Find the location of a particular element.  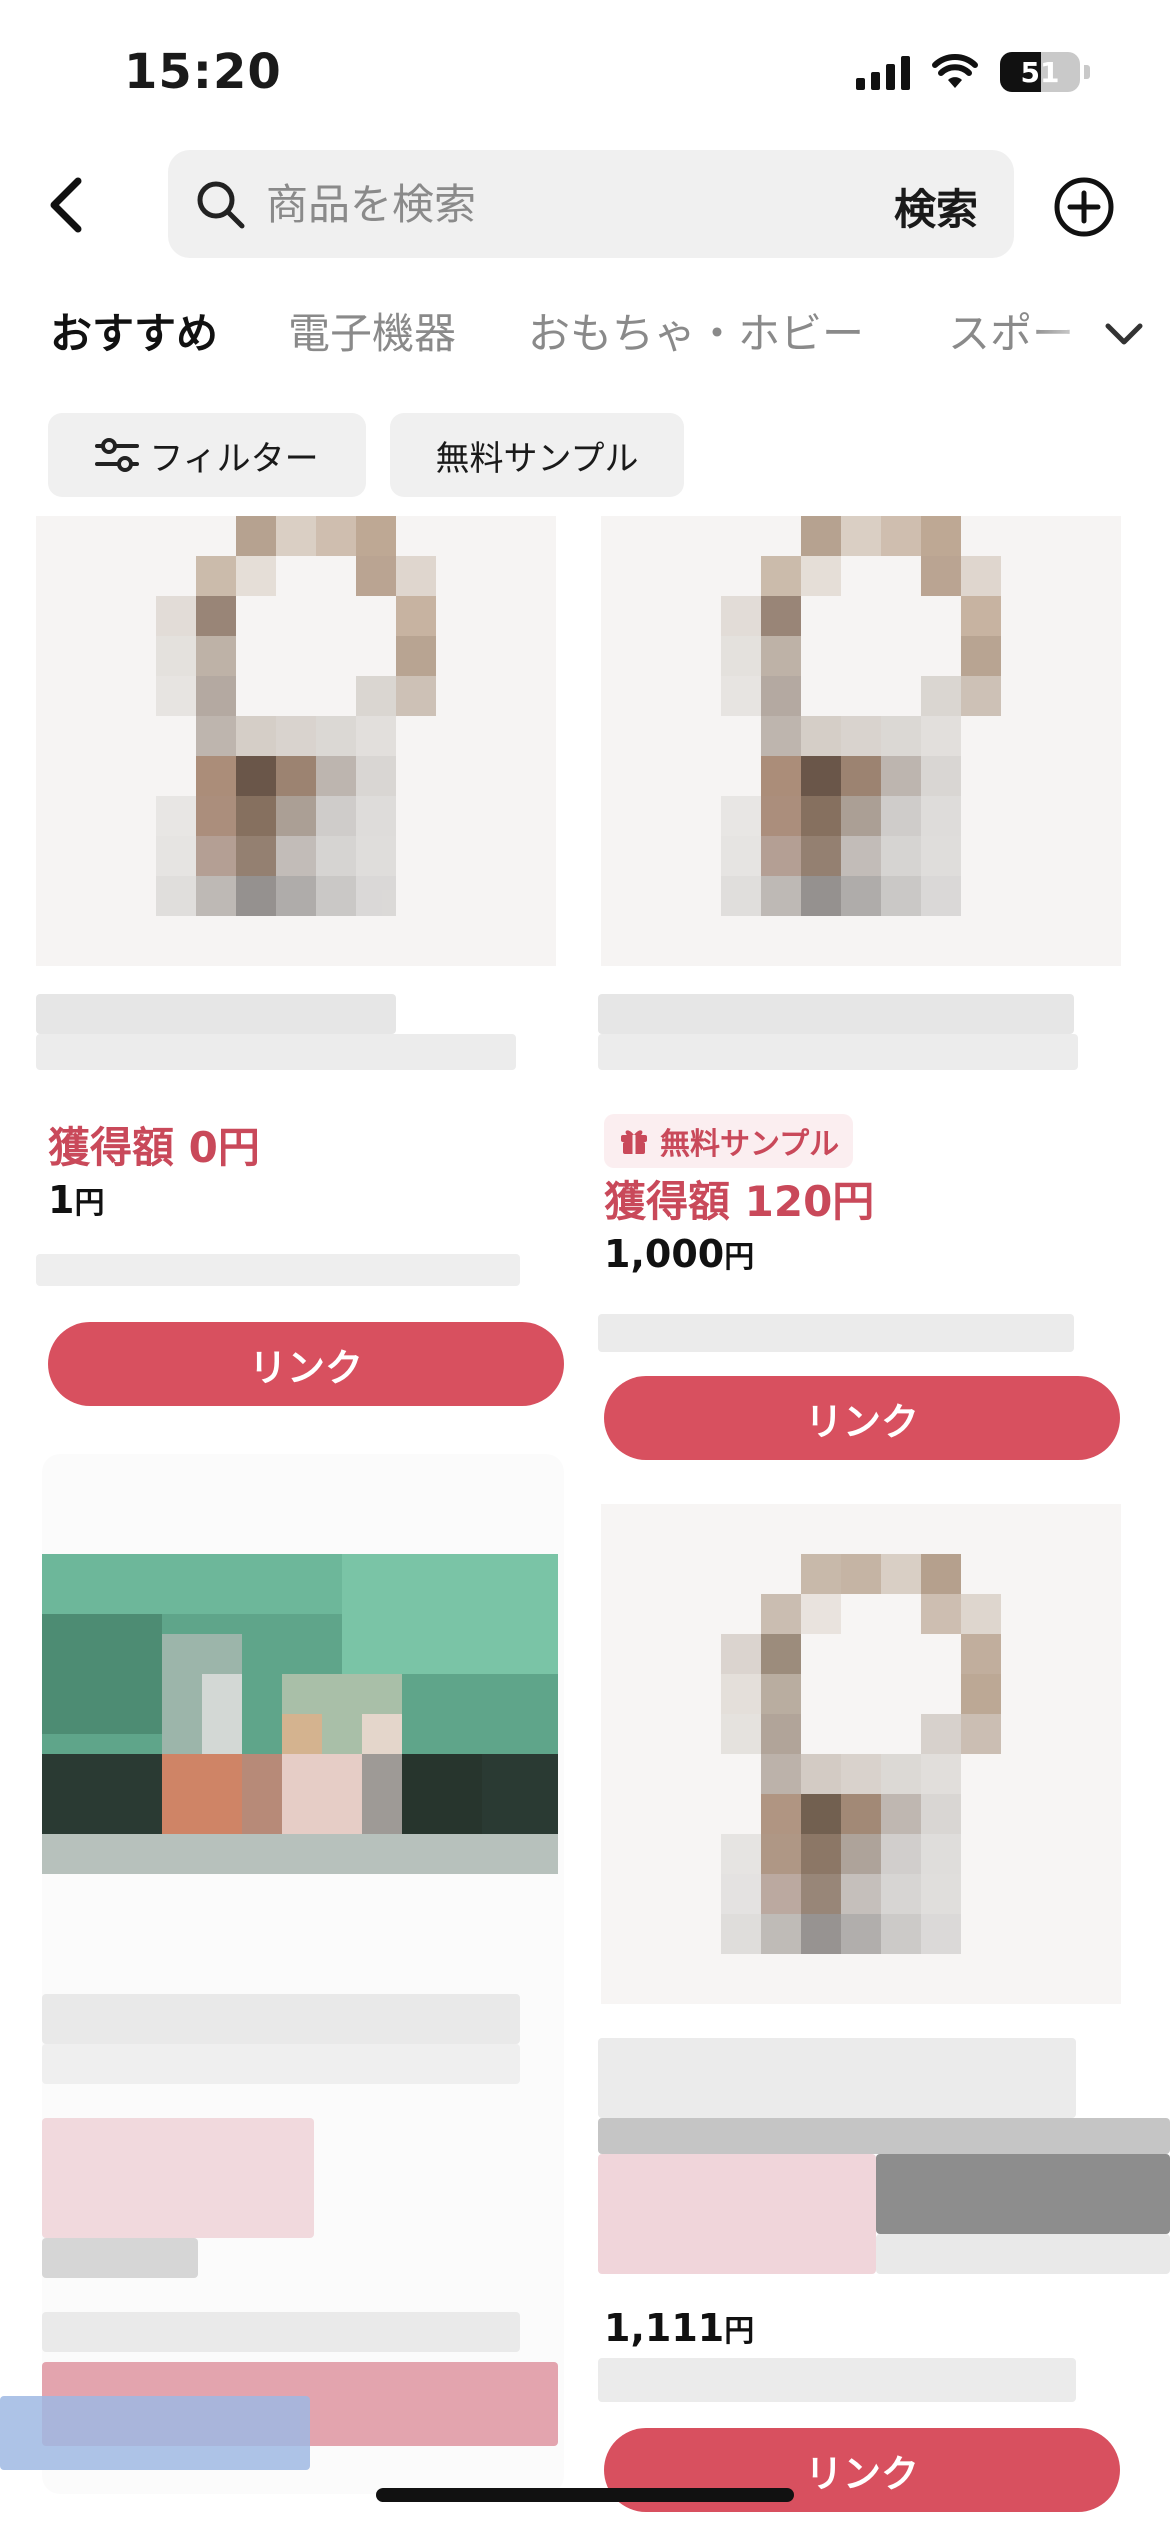

blurred-overlay is located at coordinates (155, 2433).